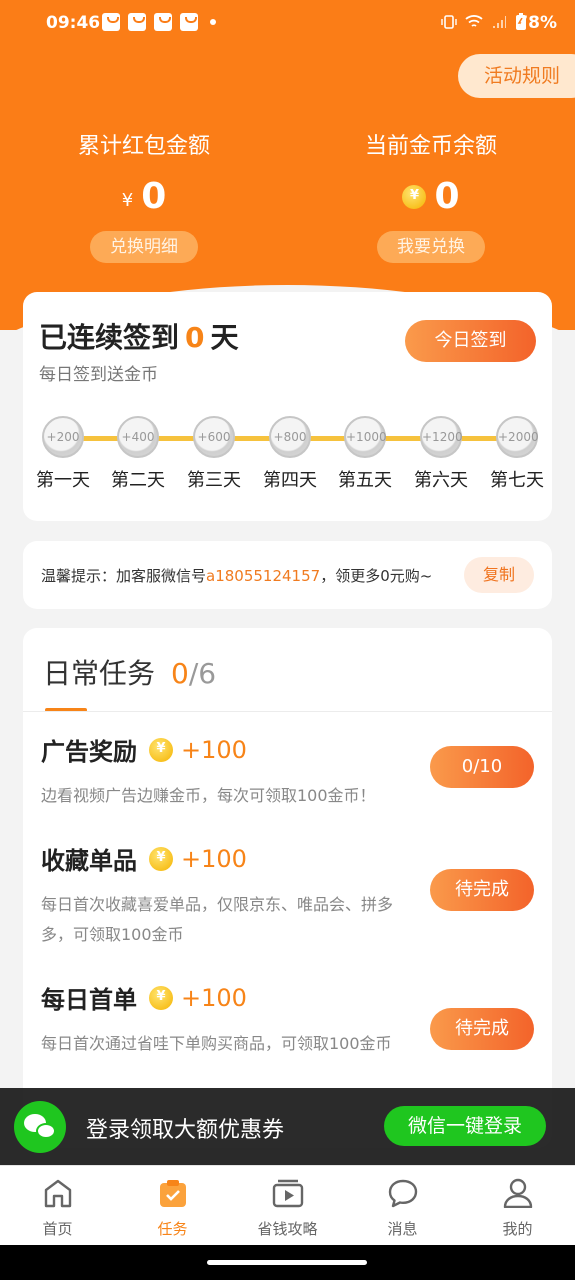  I want to click on tip-prefix: 温馨提示：加客服微信号, so click(124, 576).